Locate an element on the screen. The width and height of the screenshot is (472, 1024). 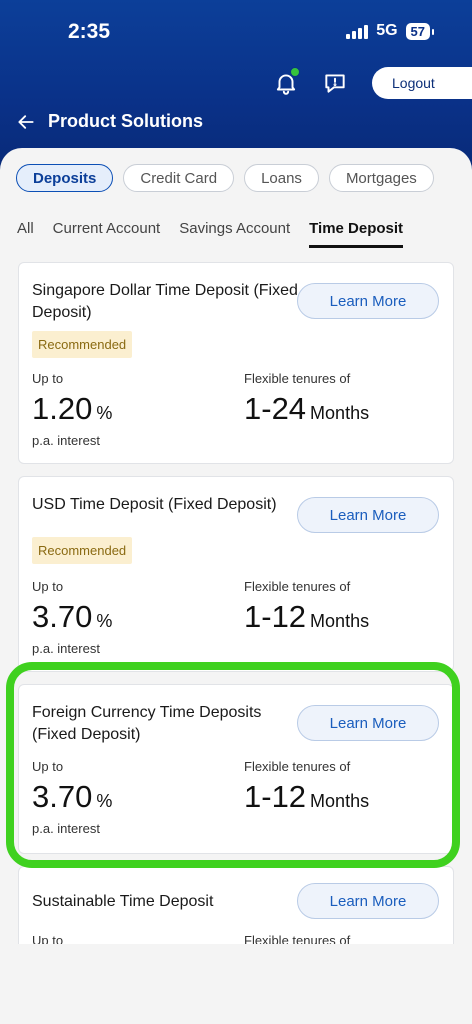
chip-loans: Loans is located at coordinates (281, 178).